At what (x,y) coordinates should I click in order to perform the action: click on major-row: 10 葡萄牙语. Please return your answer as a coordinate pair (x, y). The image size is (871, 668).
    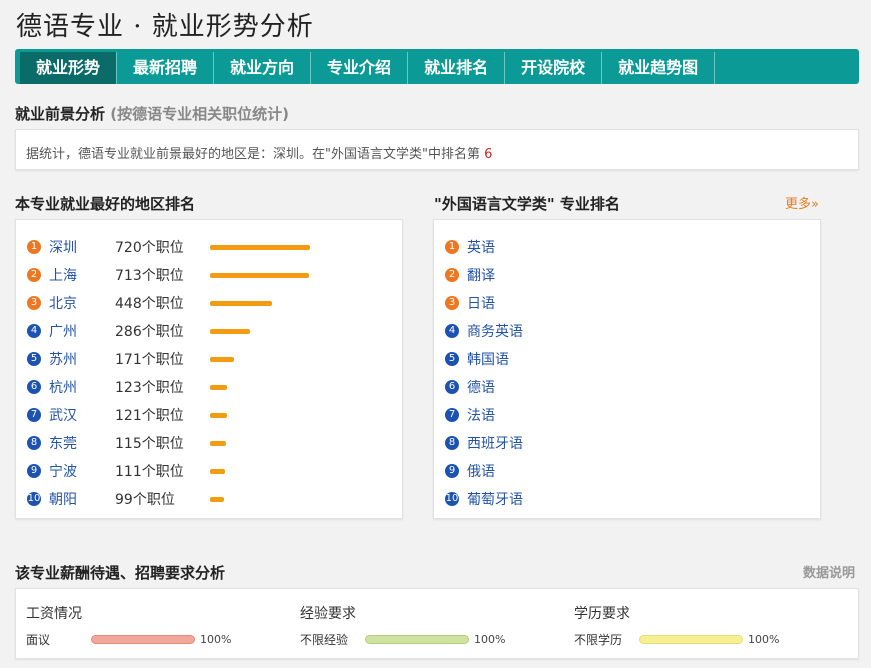
    Looking at the image, I should click on (627, 499).